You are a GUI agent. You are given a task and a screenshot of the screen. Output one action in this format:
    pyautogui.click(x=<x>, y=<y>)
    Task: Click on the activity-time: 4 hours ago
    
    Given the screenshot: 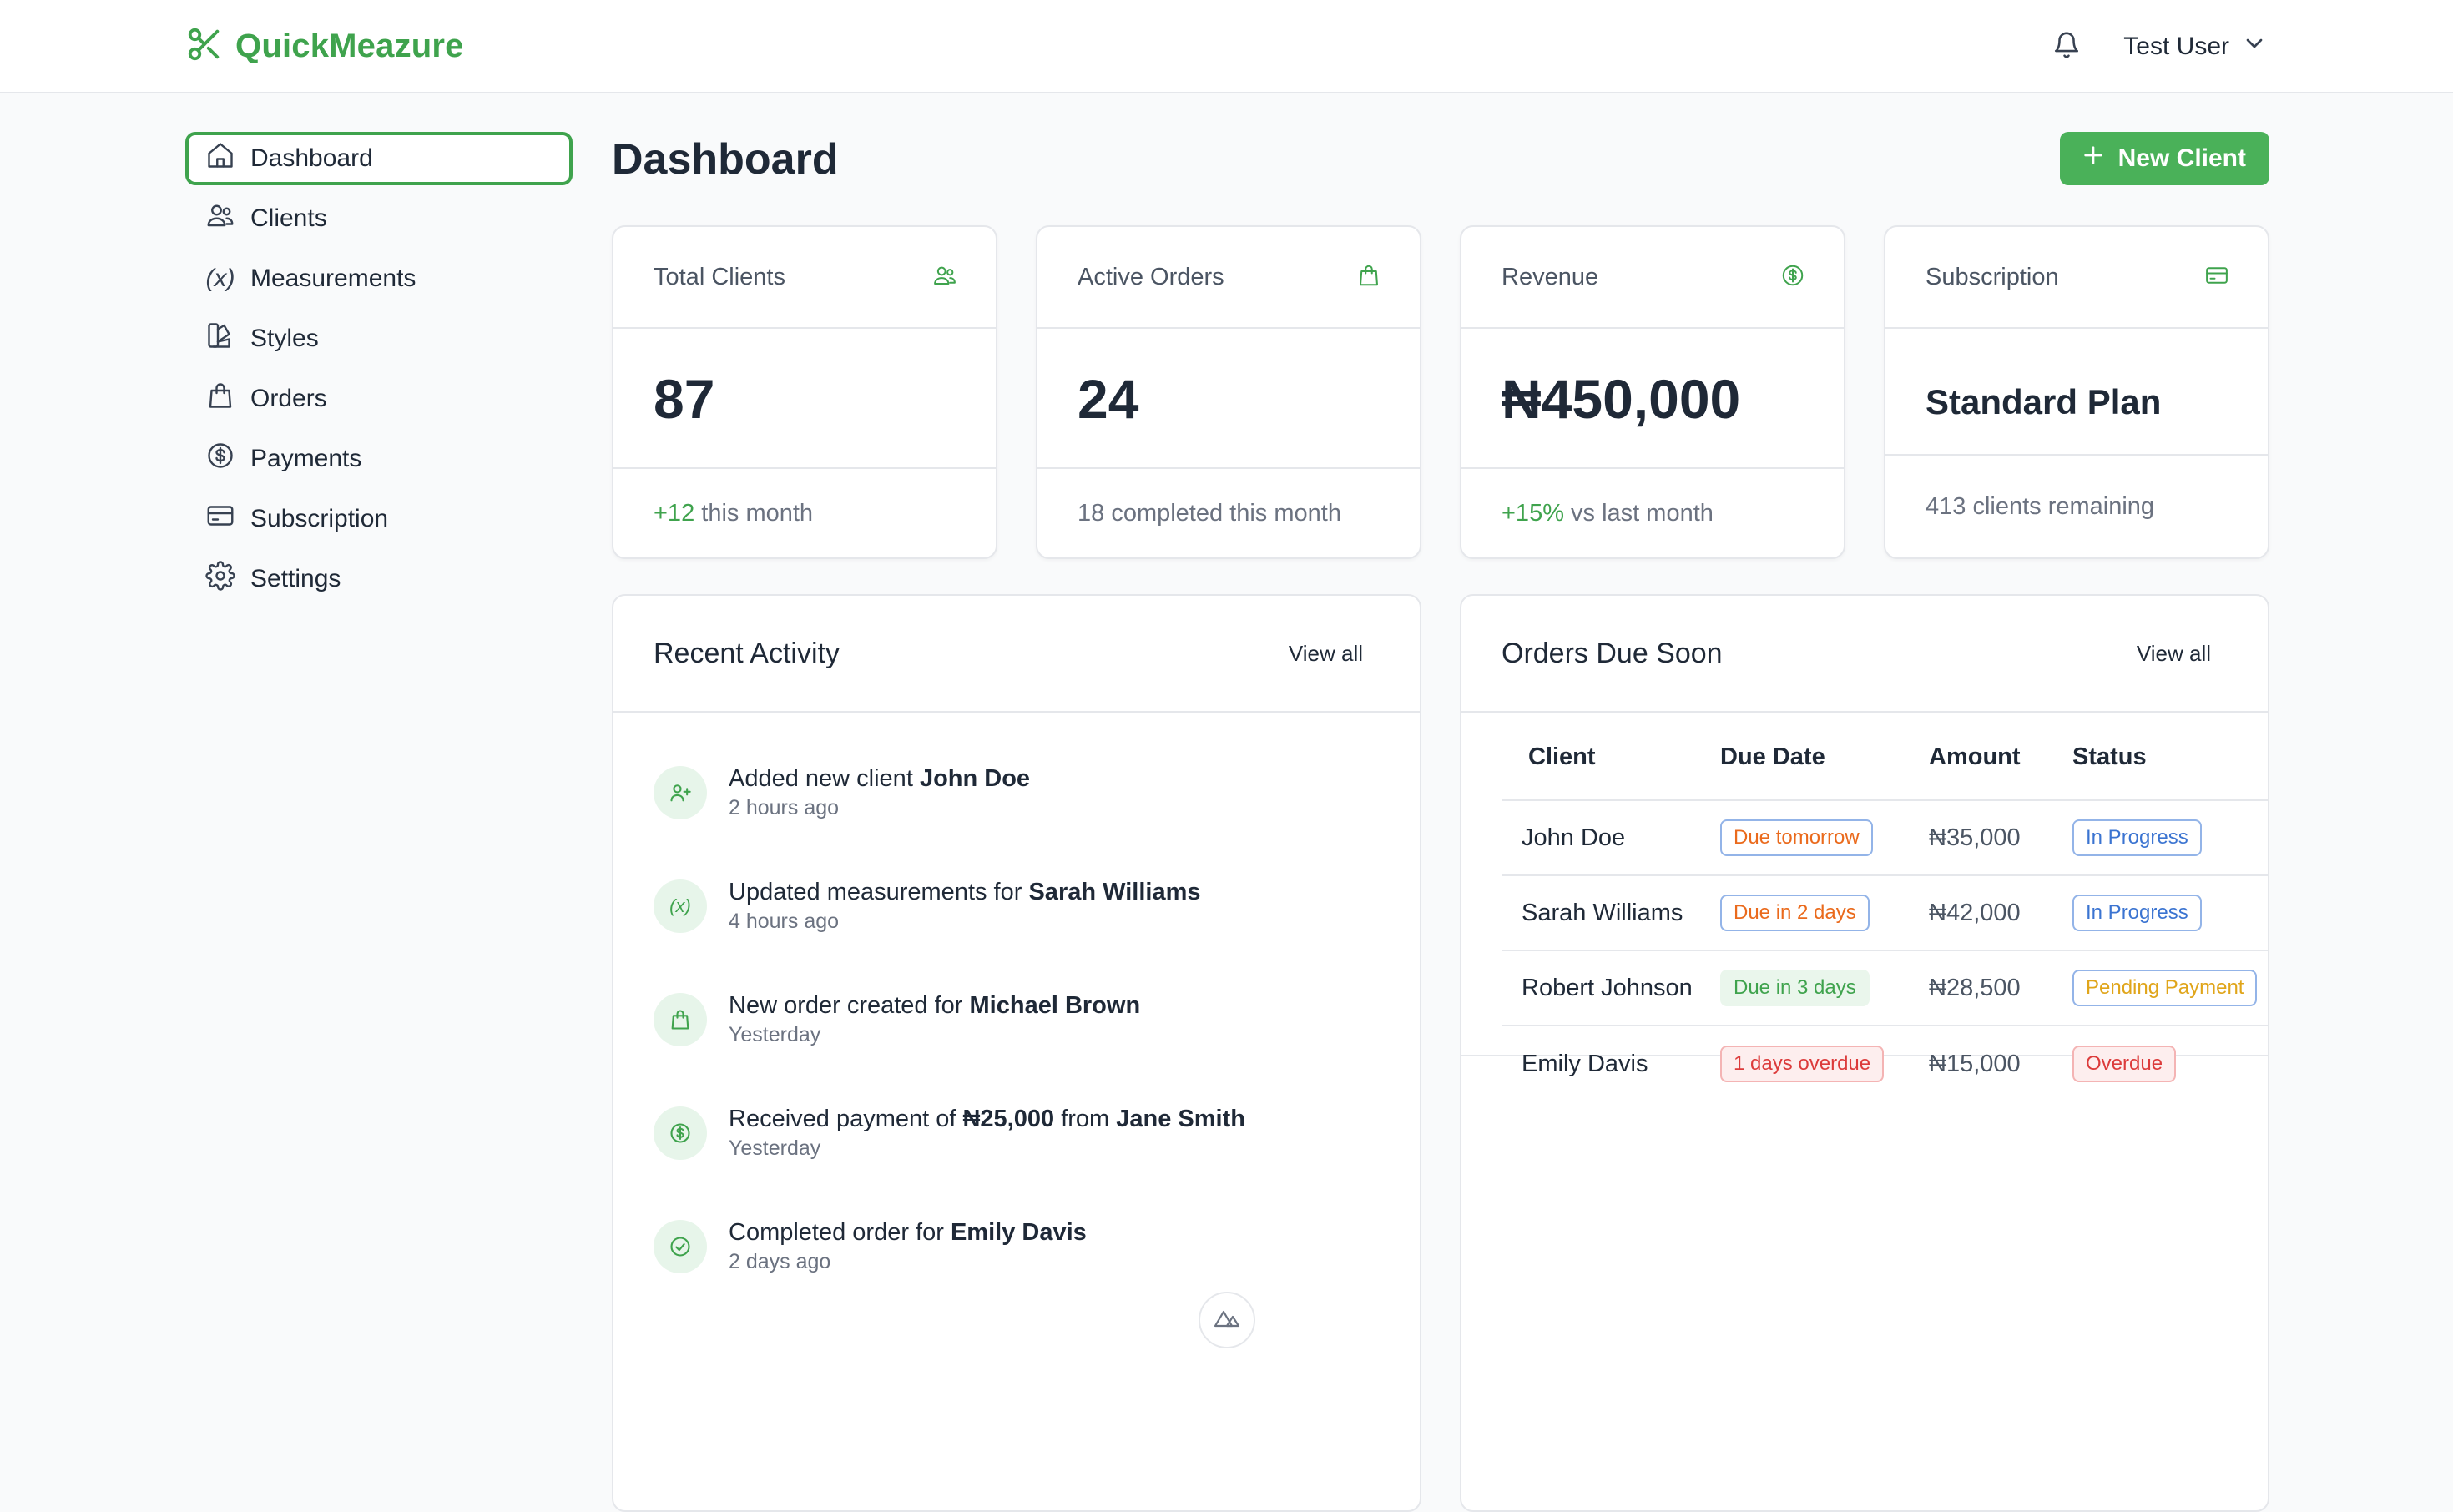 What is the action you would take?
    pyautogui.click(x=784, y=921)
    